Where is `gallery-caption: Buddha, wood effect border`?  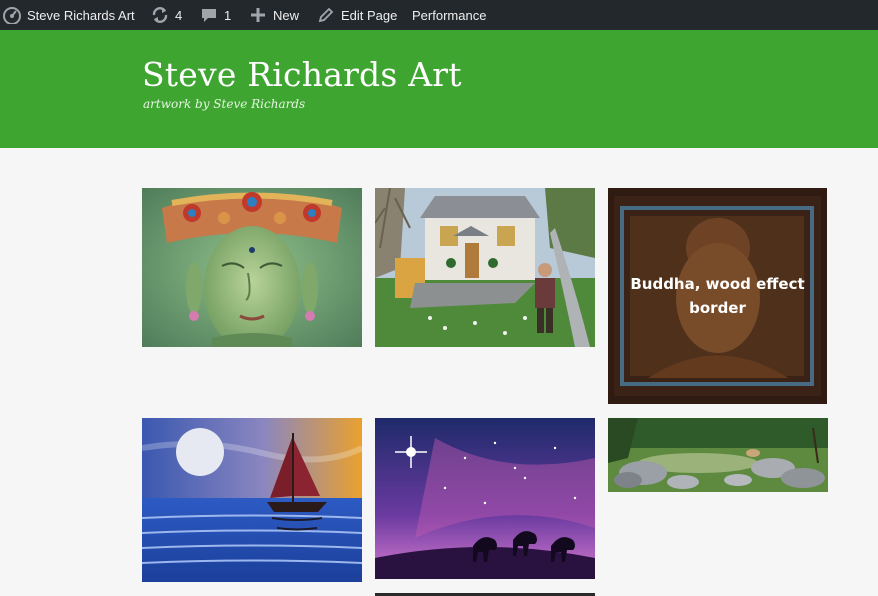 gallery-caption: Buddha, wood effect border is located at coordinates (717, 296).